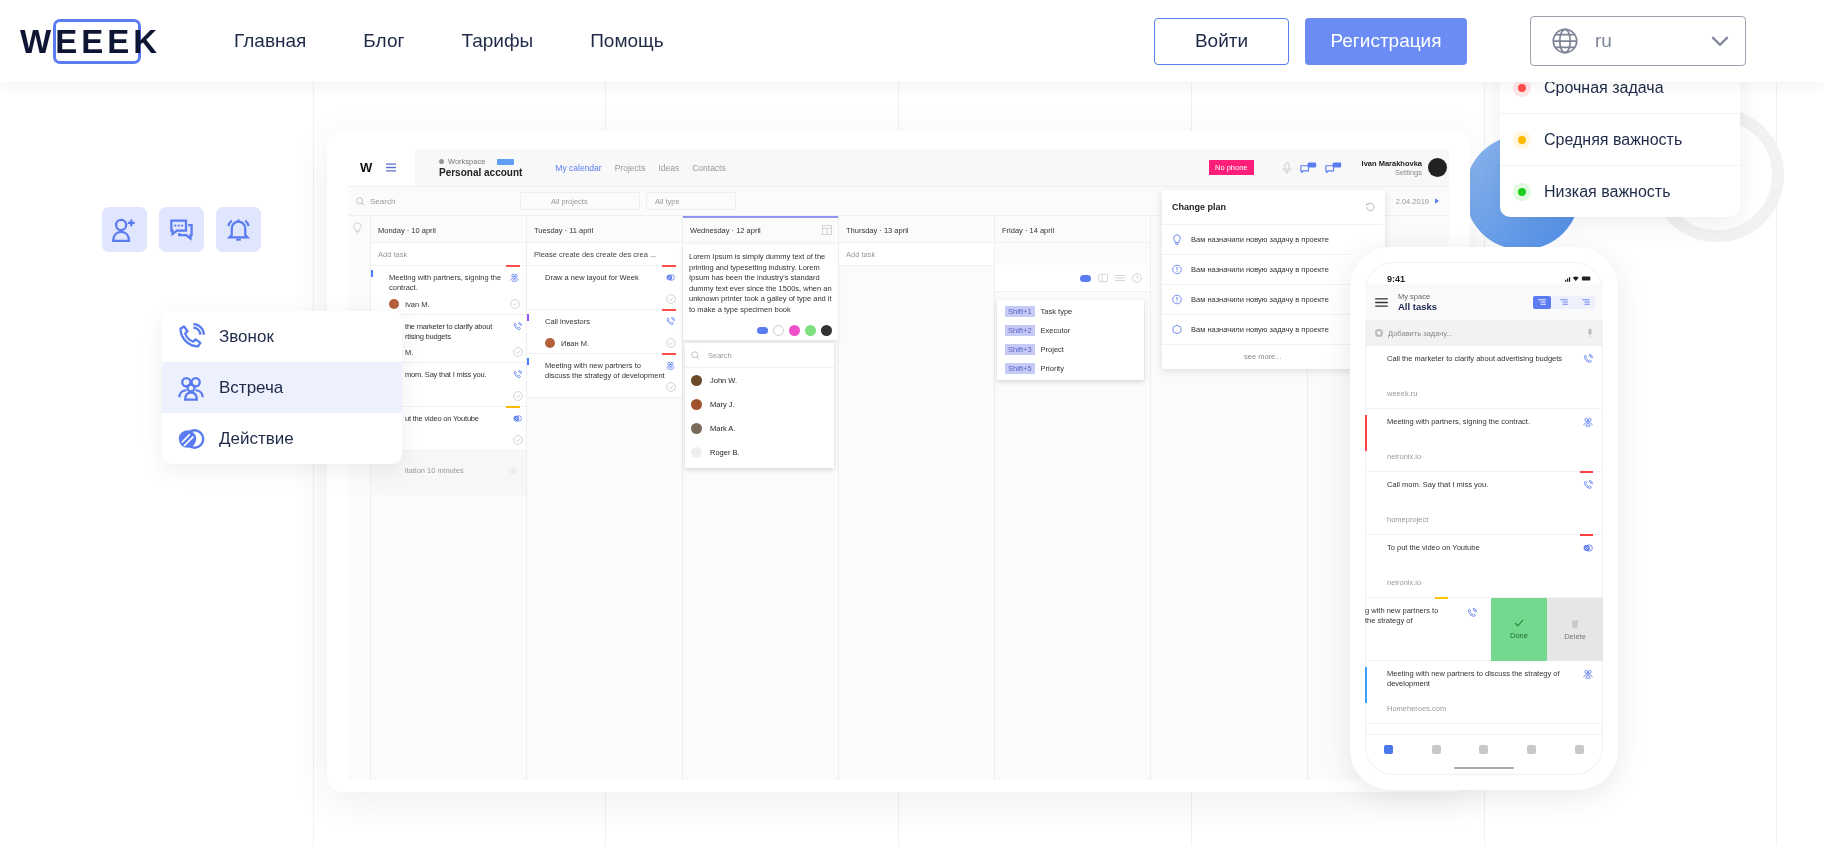  Describe the element at coordinates (1177, 329) in the screenshot. I see `hexagon-icon` at that location.